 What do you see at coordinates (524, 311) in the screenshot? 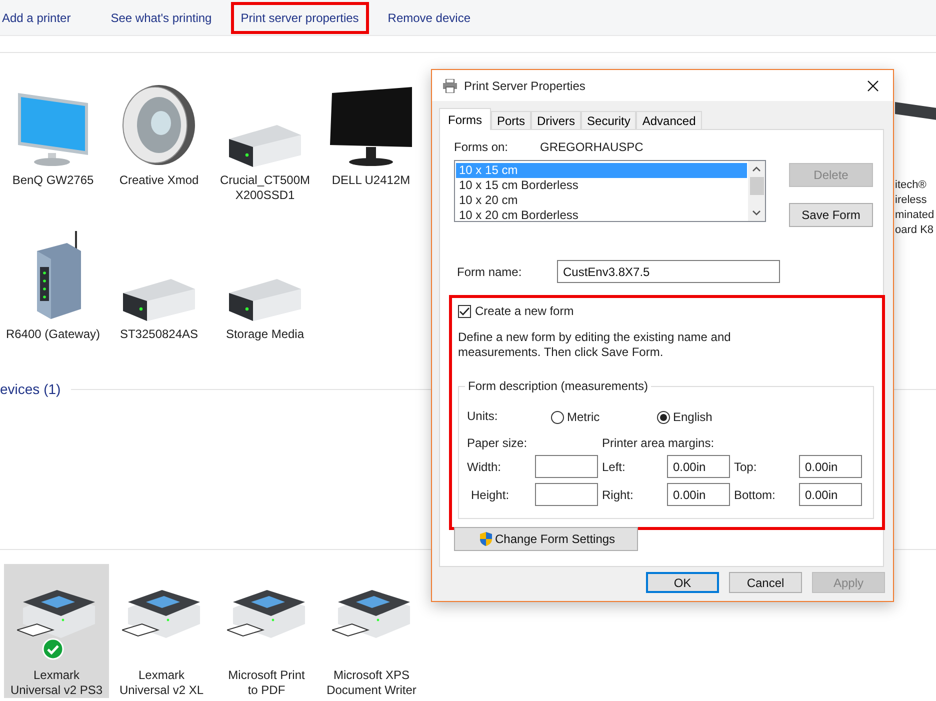
I see `checkbox-label: Create a new form` at bounding box center [524, 311].